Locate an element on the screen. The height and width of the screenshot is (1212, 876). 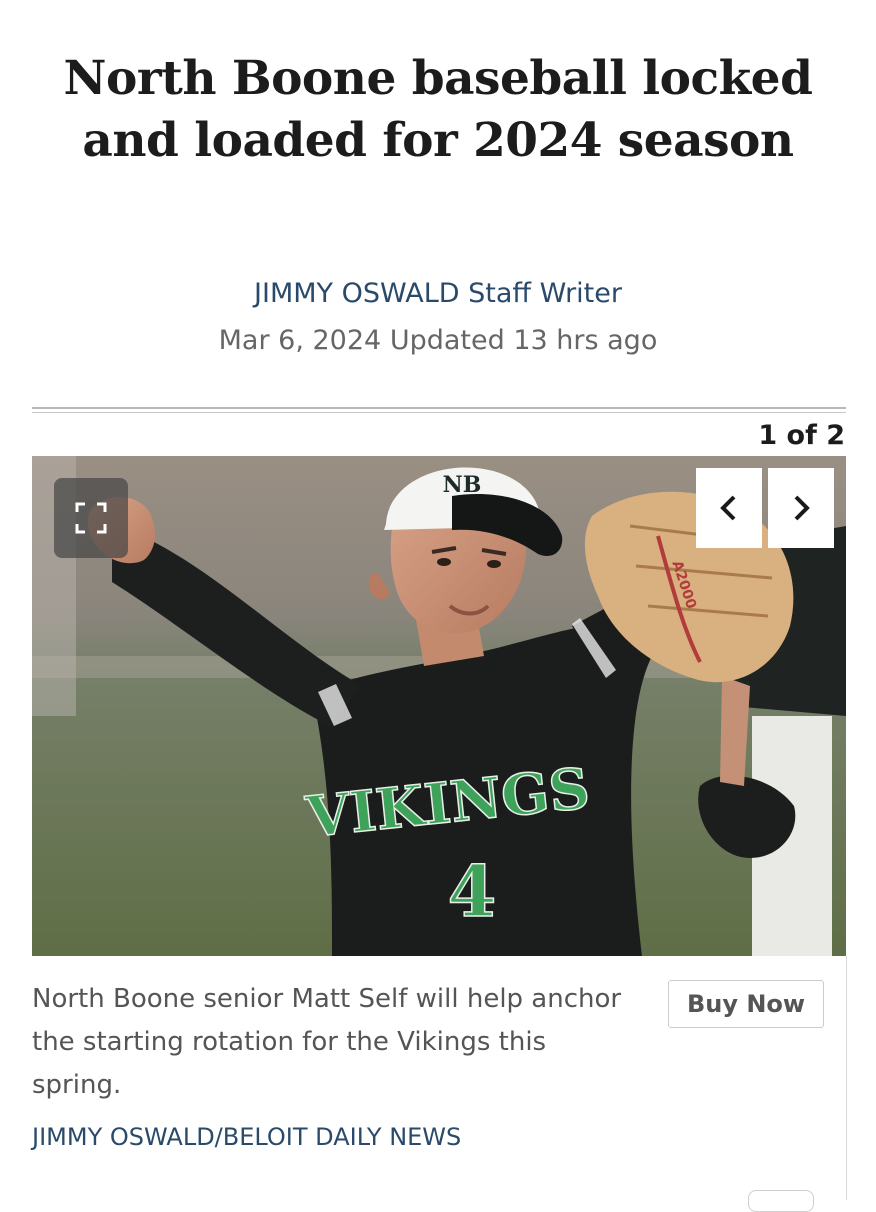
author-link: JIMMY OSWALD is located at coordinates (357, 293).